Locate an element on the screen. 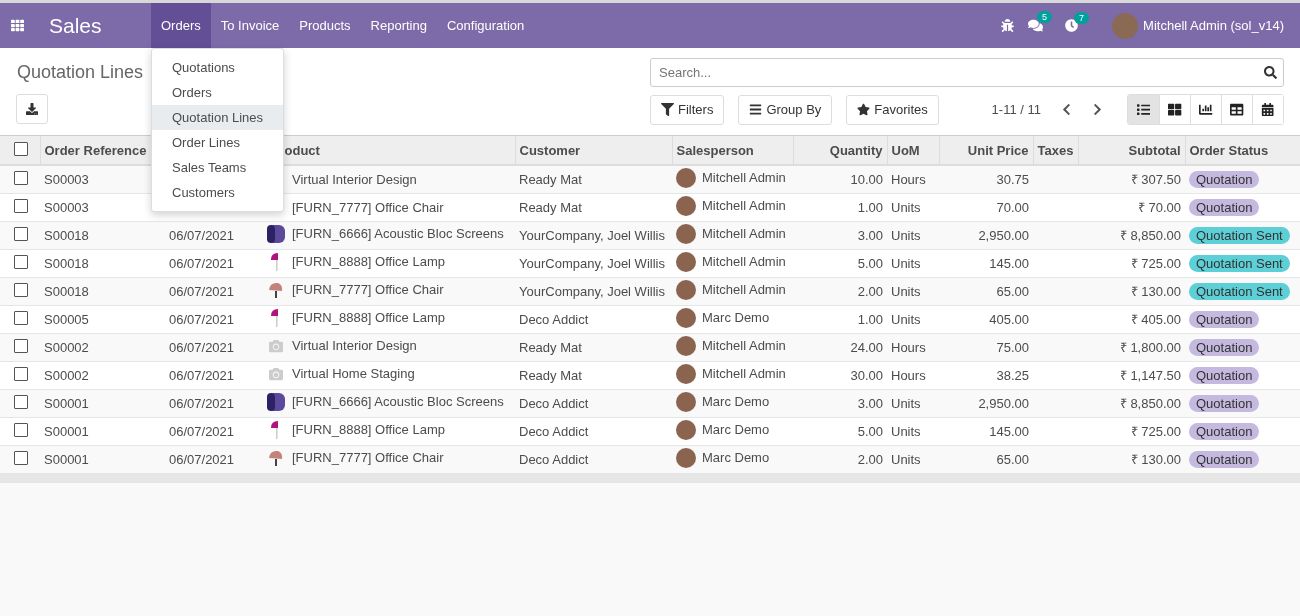  status-badge: Quotation Sent is located at coordinates (1239, 235).